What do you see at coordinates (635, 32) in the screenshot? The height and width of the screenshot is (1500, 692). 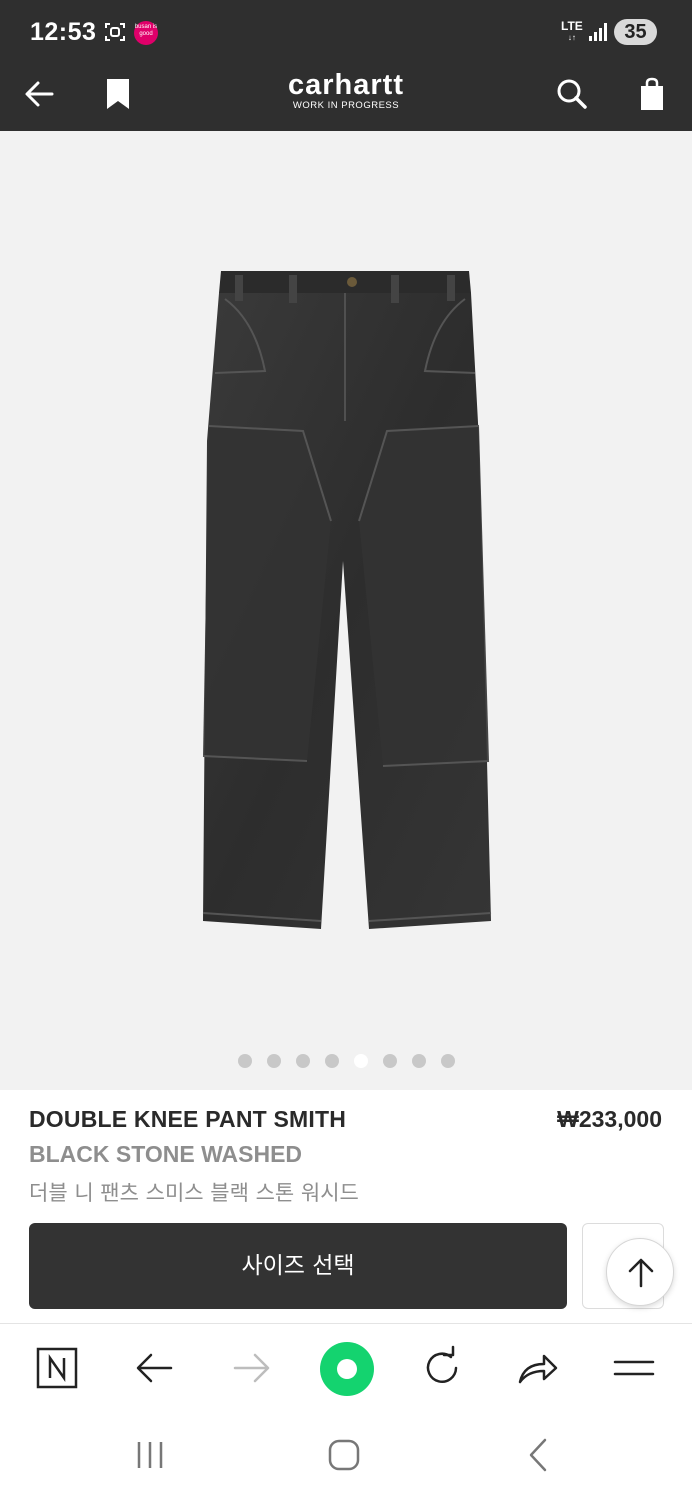 I see `battery-indicator: 35` at bounding box center [635, 32].